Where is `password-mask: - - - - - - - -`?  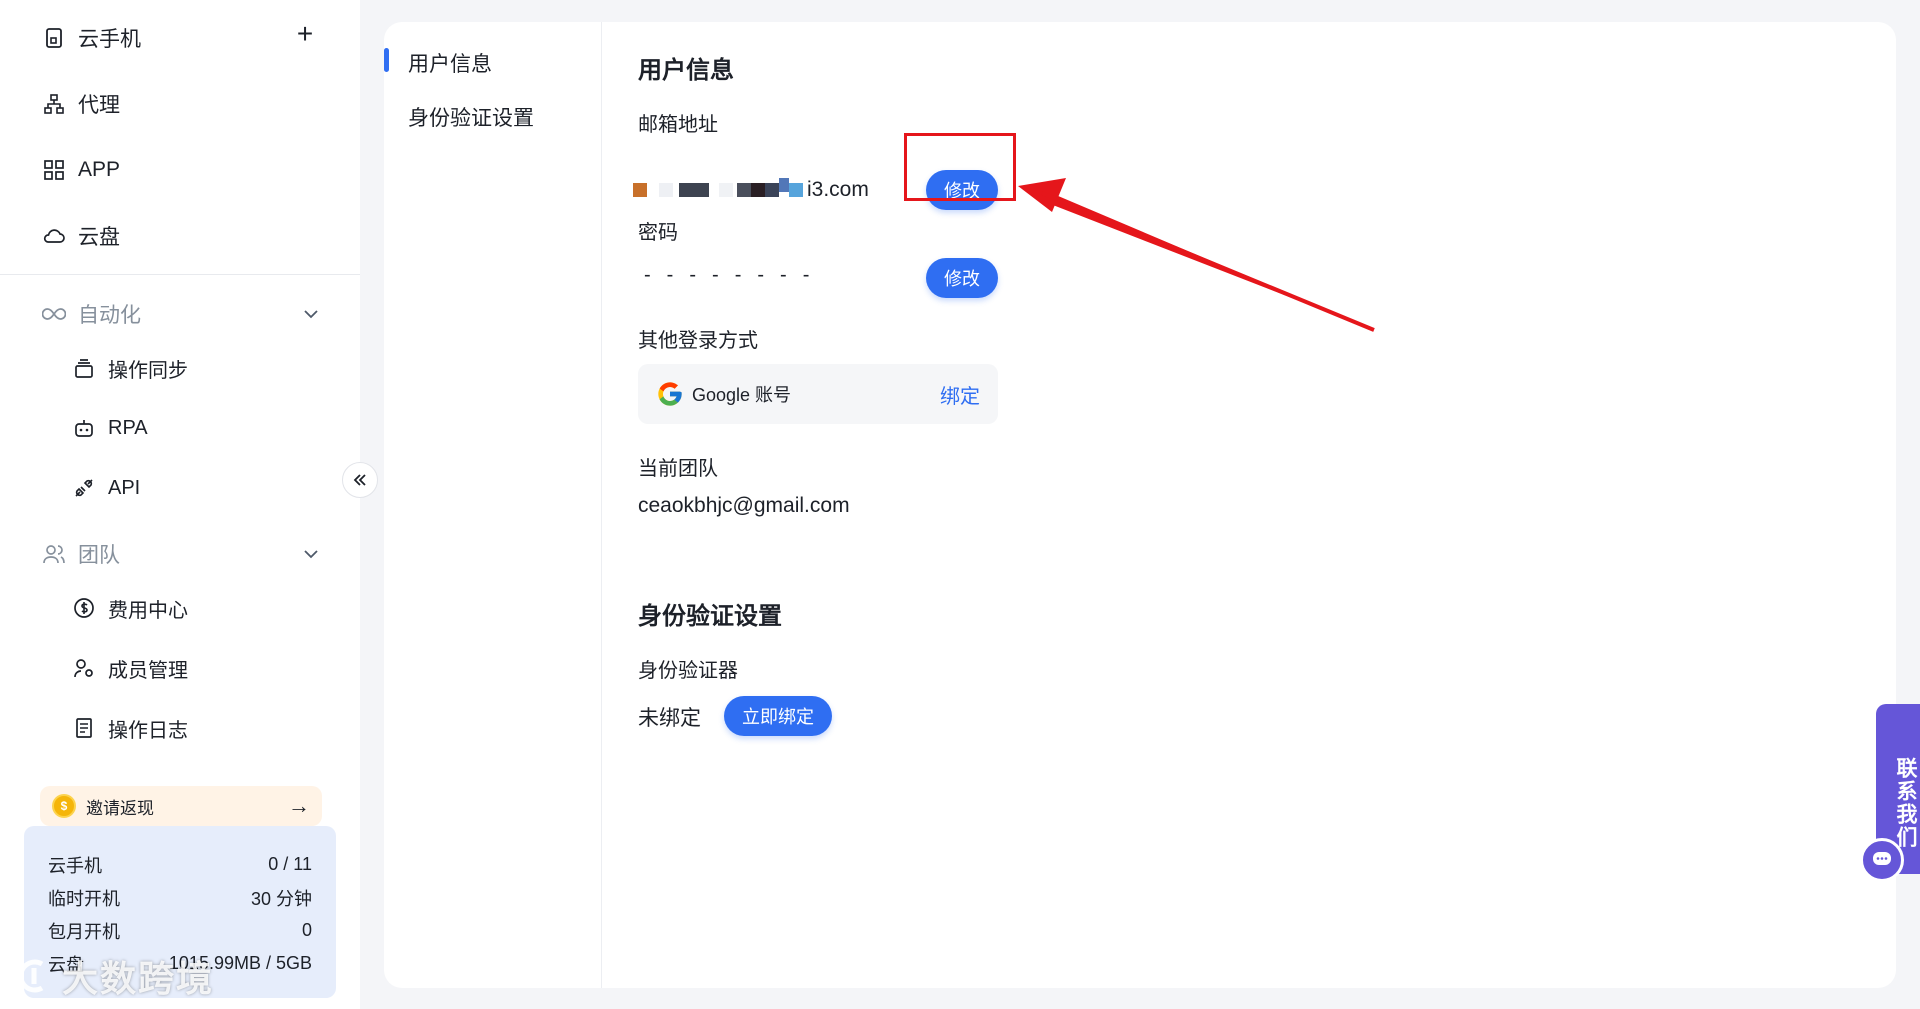
password-mask: - - - - - - - - is located at coordinates (726, 275).